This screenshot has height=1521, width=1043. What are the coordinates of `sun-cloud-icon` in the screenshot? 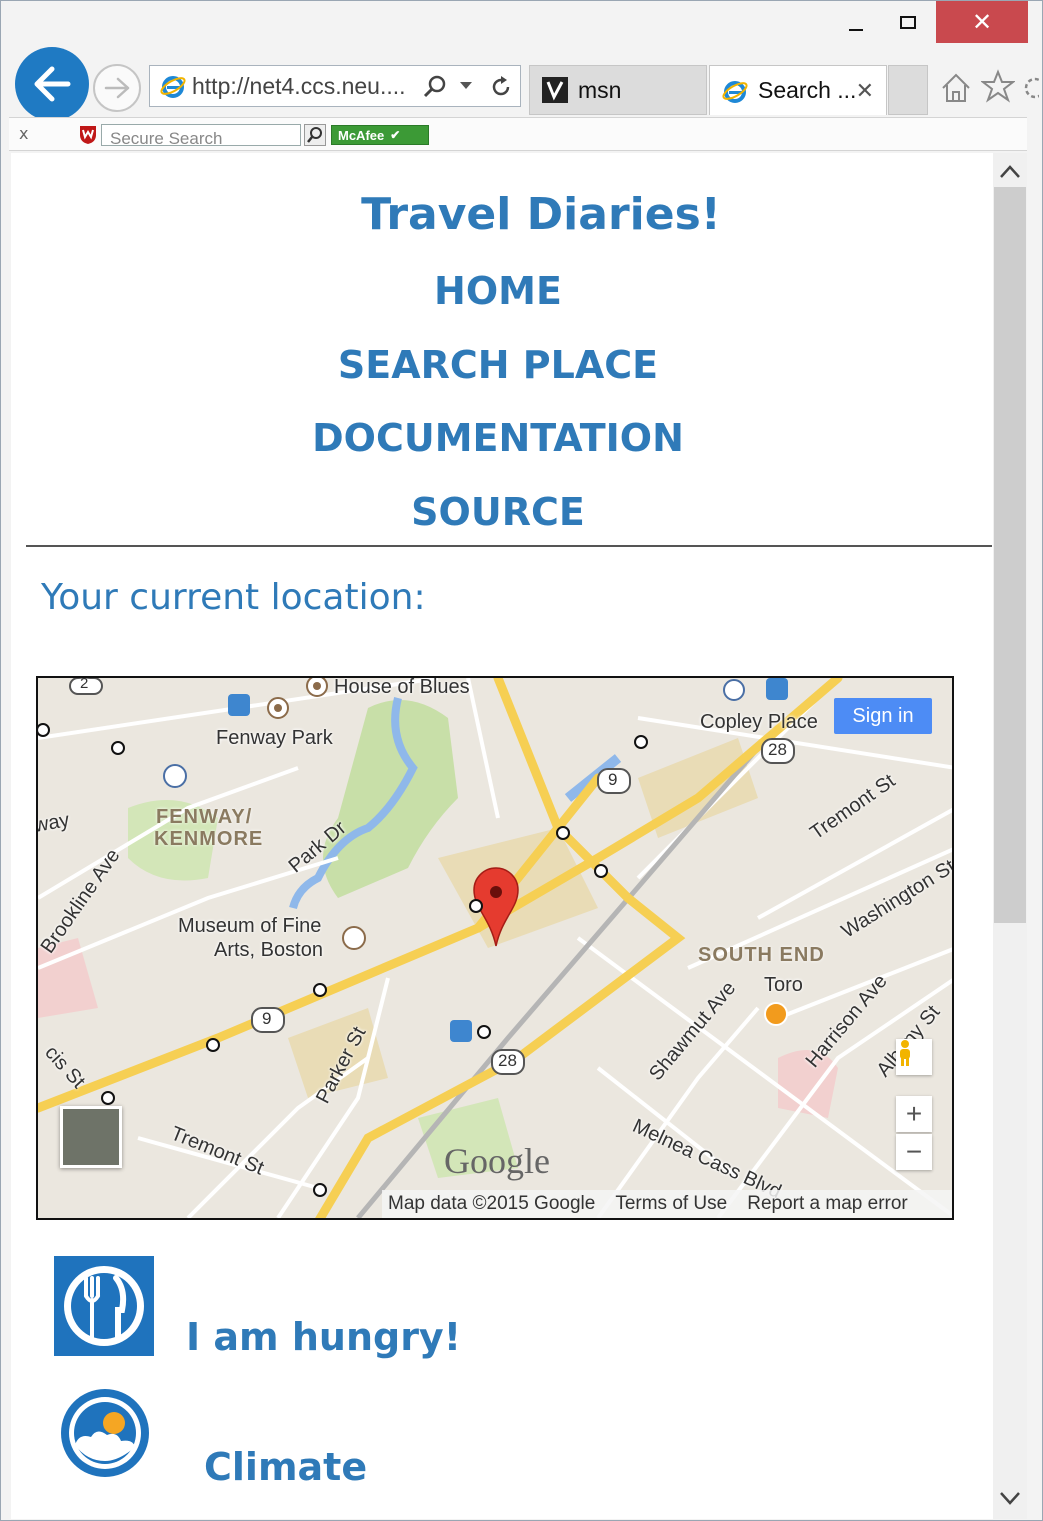 It's located at (105, 1433).